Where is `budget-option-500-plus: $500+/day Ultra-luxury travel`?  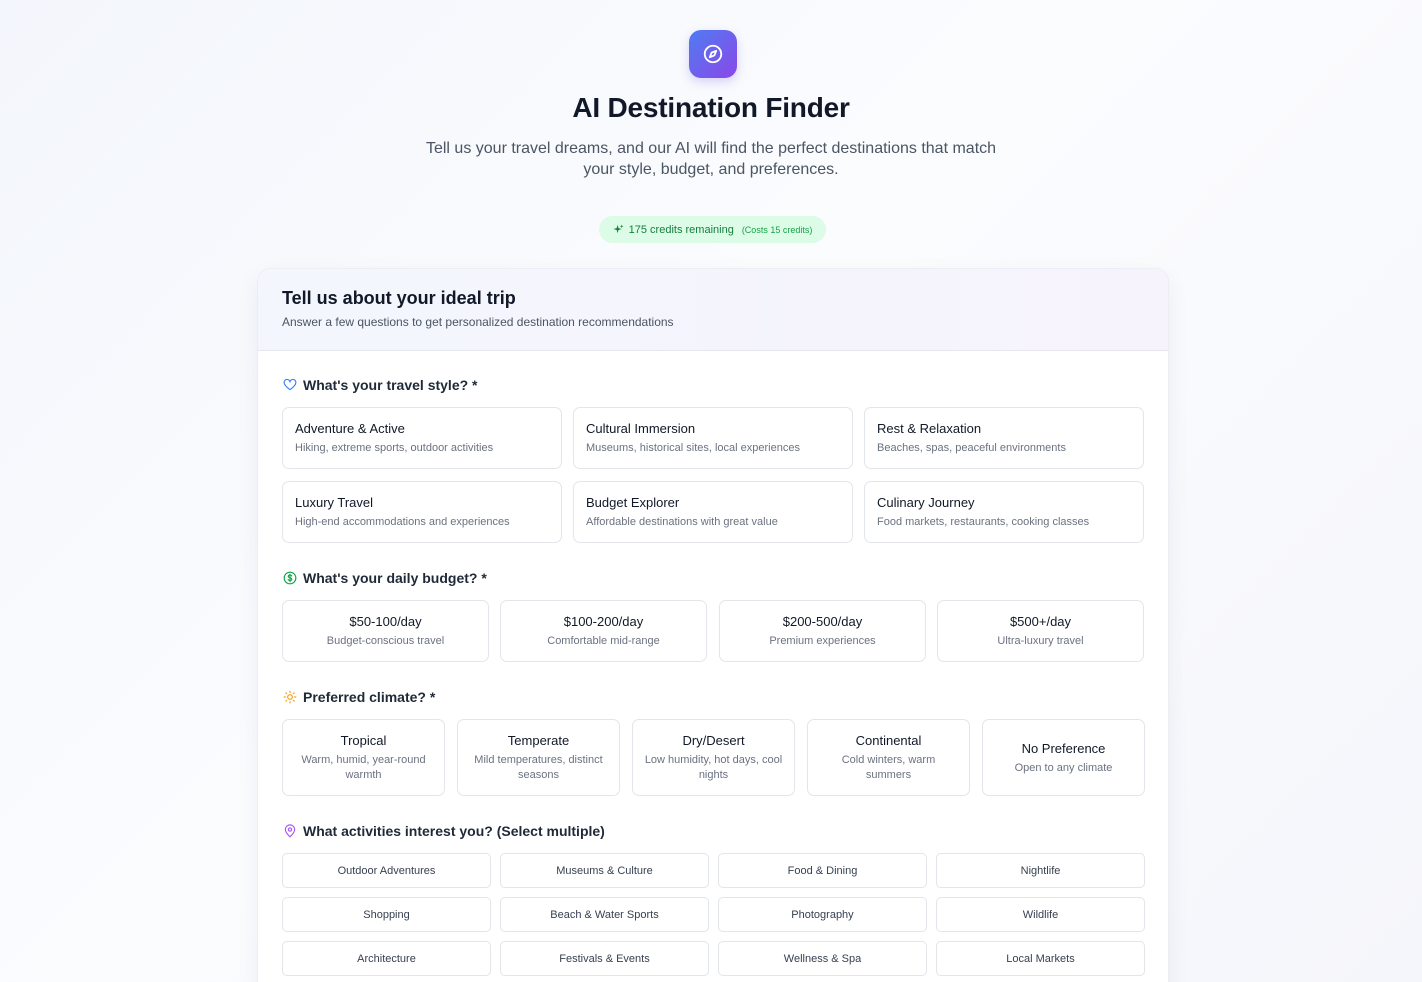 budget-option-500-plus: $500+/day Ultra-luxury travel is located at coordinates (1040, 631).